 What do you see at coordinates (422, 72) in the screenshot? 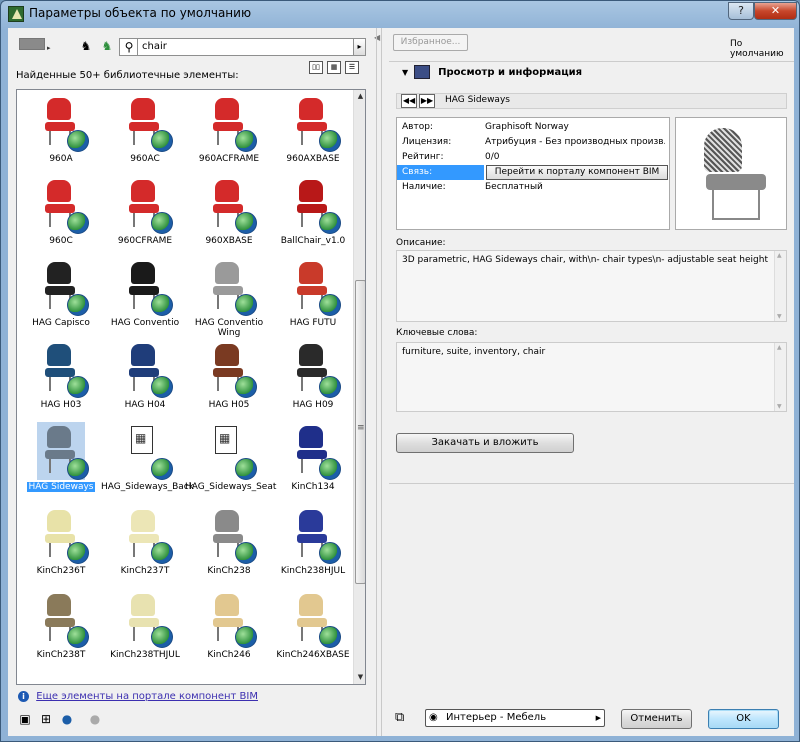
I see `preview-panel-icon` at bounding box center [422, 72].